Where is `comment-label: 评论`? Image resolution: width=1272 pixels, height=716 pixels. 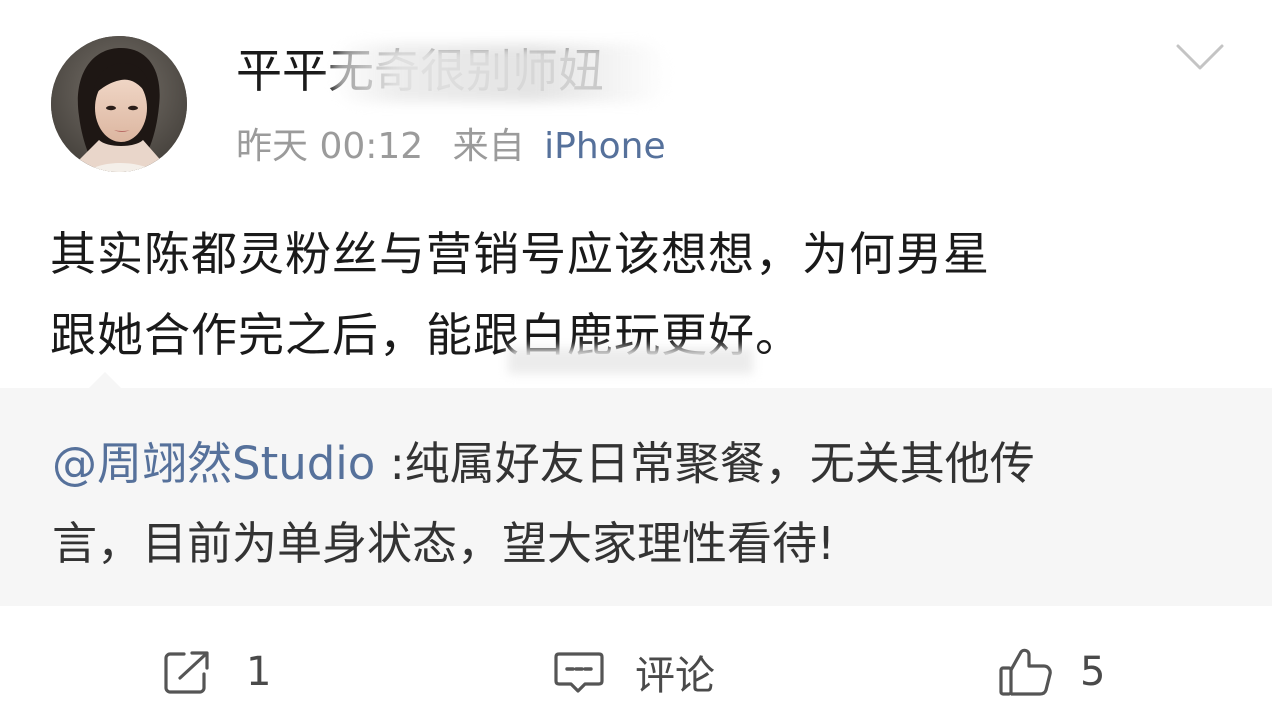 comment-label: 评论 is located at coordinates (675, 676).